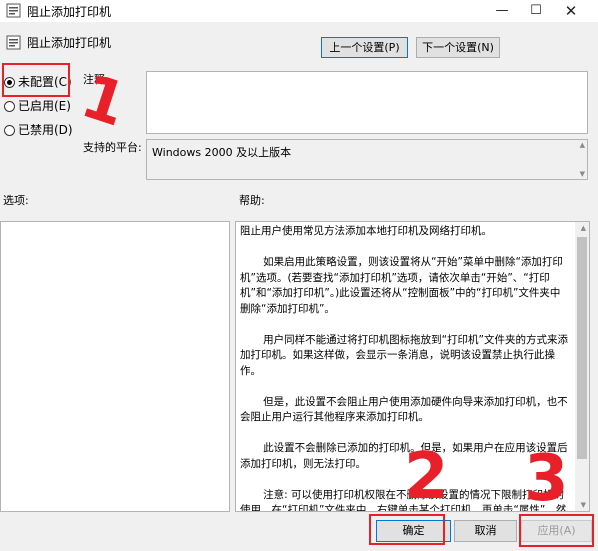 The image size is (598, 551). I want to click on highlight-box-apply, so click(556, 530).